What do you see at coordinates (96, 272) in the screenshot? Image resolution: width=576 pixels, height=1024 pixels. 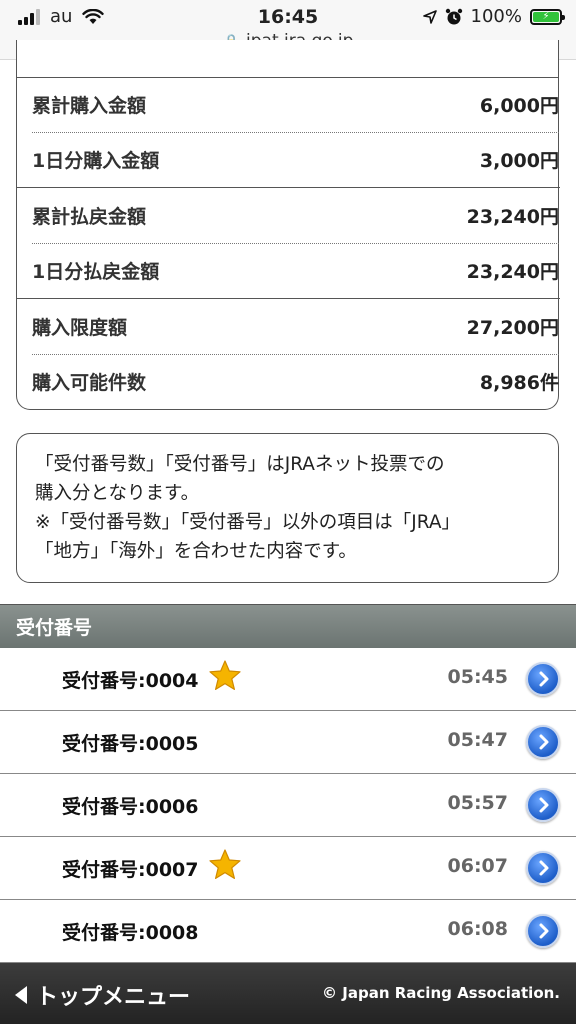 I see `summary-label: 1日分払戻金額` at bounding box center [96, 272].